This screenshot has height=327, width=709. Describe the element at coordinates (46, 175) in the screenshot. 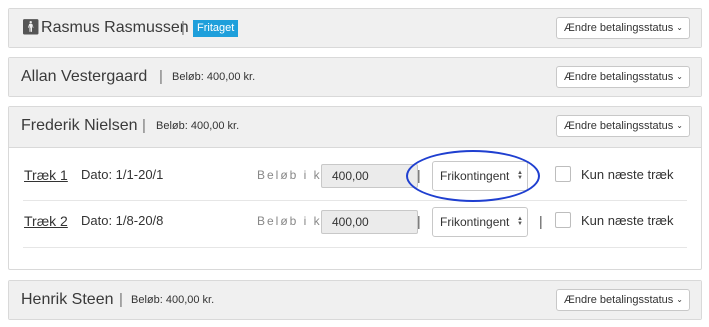

I see `installment-link: Træk 1` at that location.